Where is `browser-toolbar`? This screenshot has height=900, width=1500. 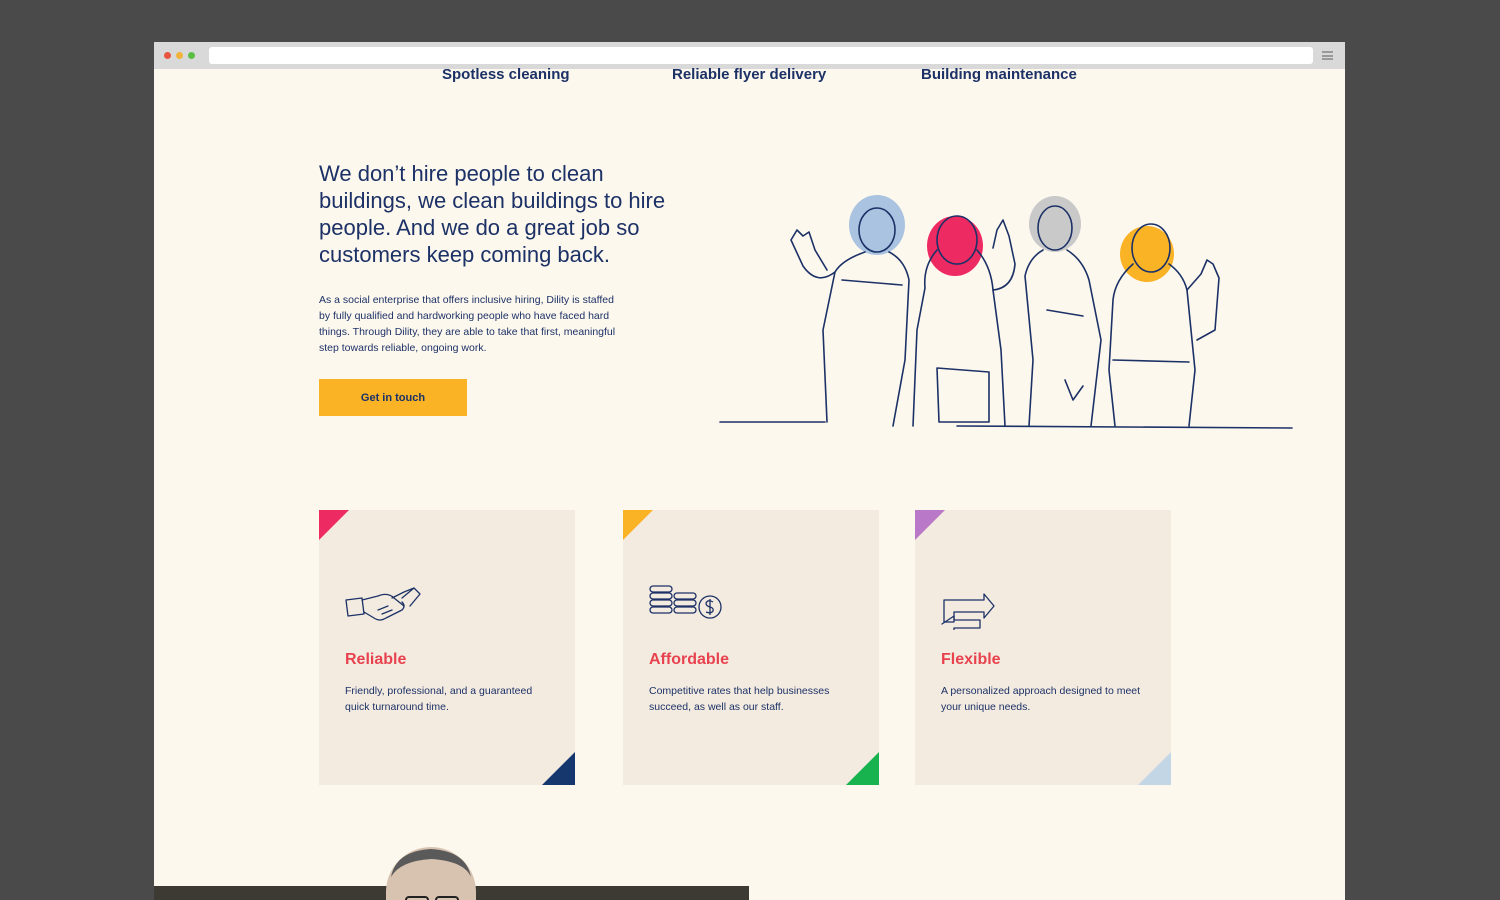 browser-toolbar is located at coordinates (749, 55).